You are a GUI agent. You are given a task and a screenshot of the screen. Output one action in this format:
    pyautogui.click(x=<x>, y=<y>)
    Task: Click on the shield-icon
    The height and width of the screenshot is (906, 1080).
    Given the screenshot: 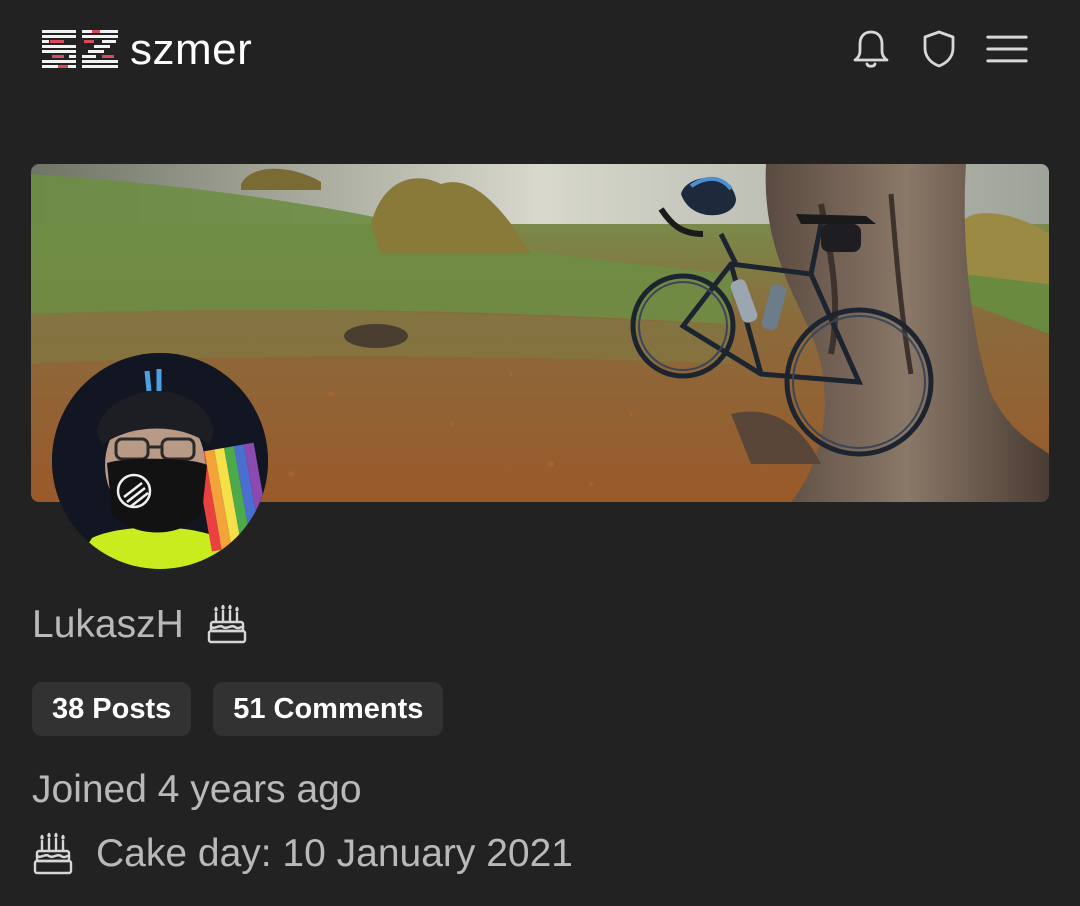 What is the action you would take?
    pyautogui.click(x=939, y=49)
    